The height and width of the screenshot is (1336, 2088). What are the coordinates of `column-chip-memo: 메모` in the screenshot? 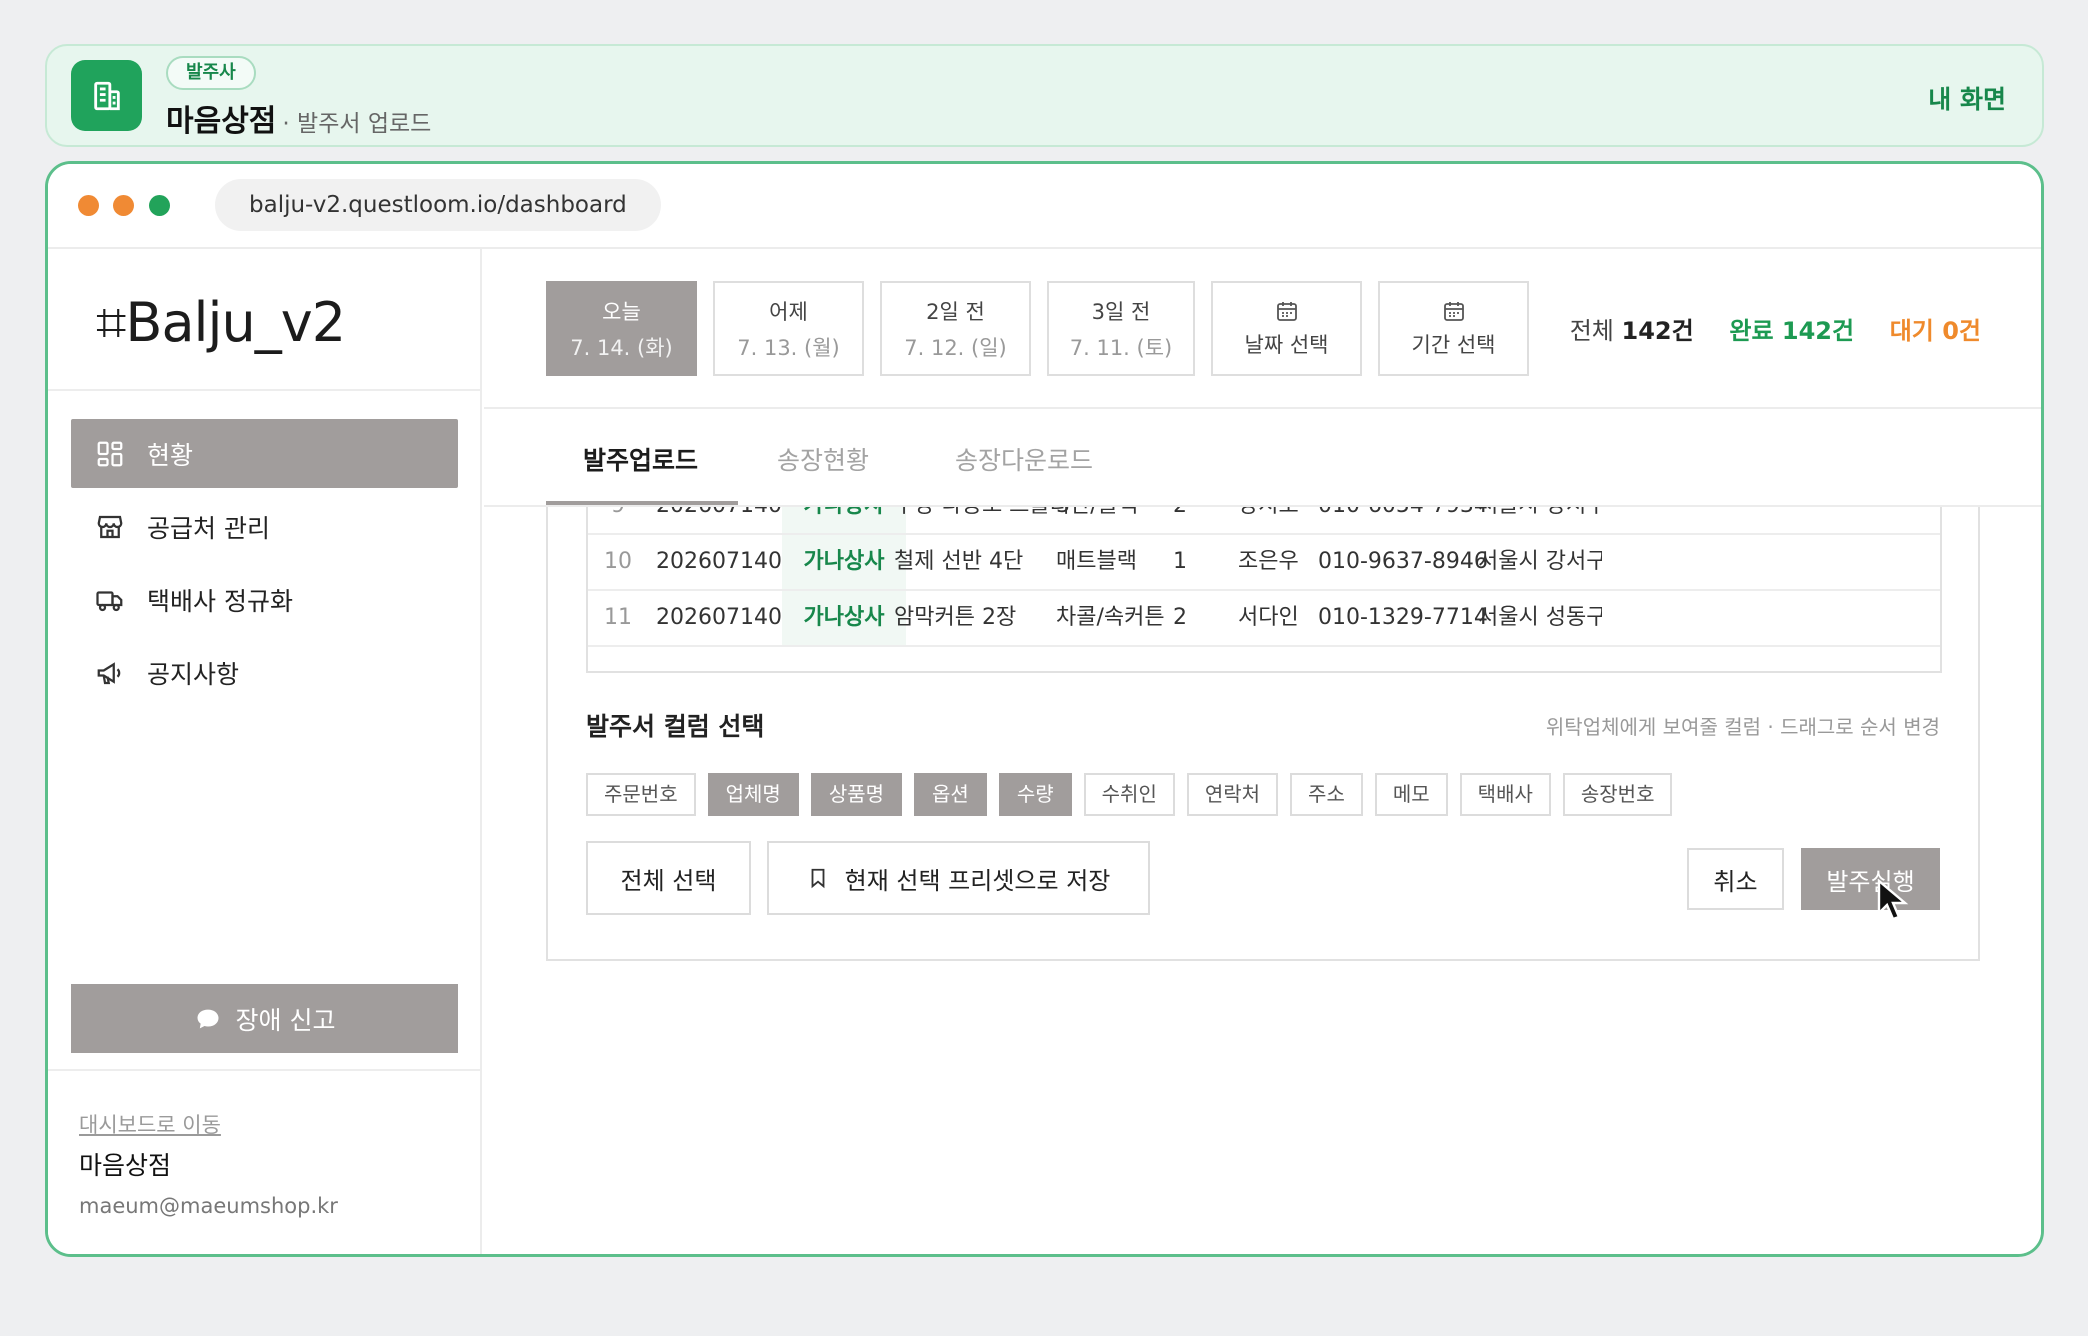 It's located at (1411, 794).